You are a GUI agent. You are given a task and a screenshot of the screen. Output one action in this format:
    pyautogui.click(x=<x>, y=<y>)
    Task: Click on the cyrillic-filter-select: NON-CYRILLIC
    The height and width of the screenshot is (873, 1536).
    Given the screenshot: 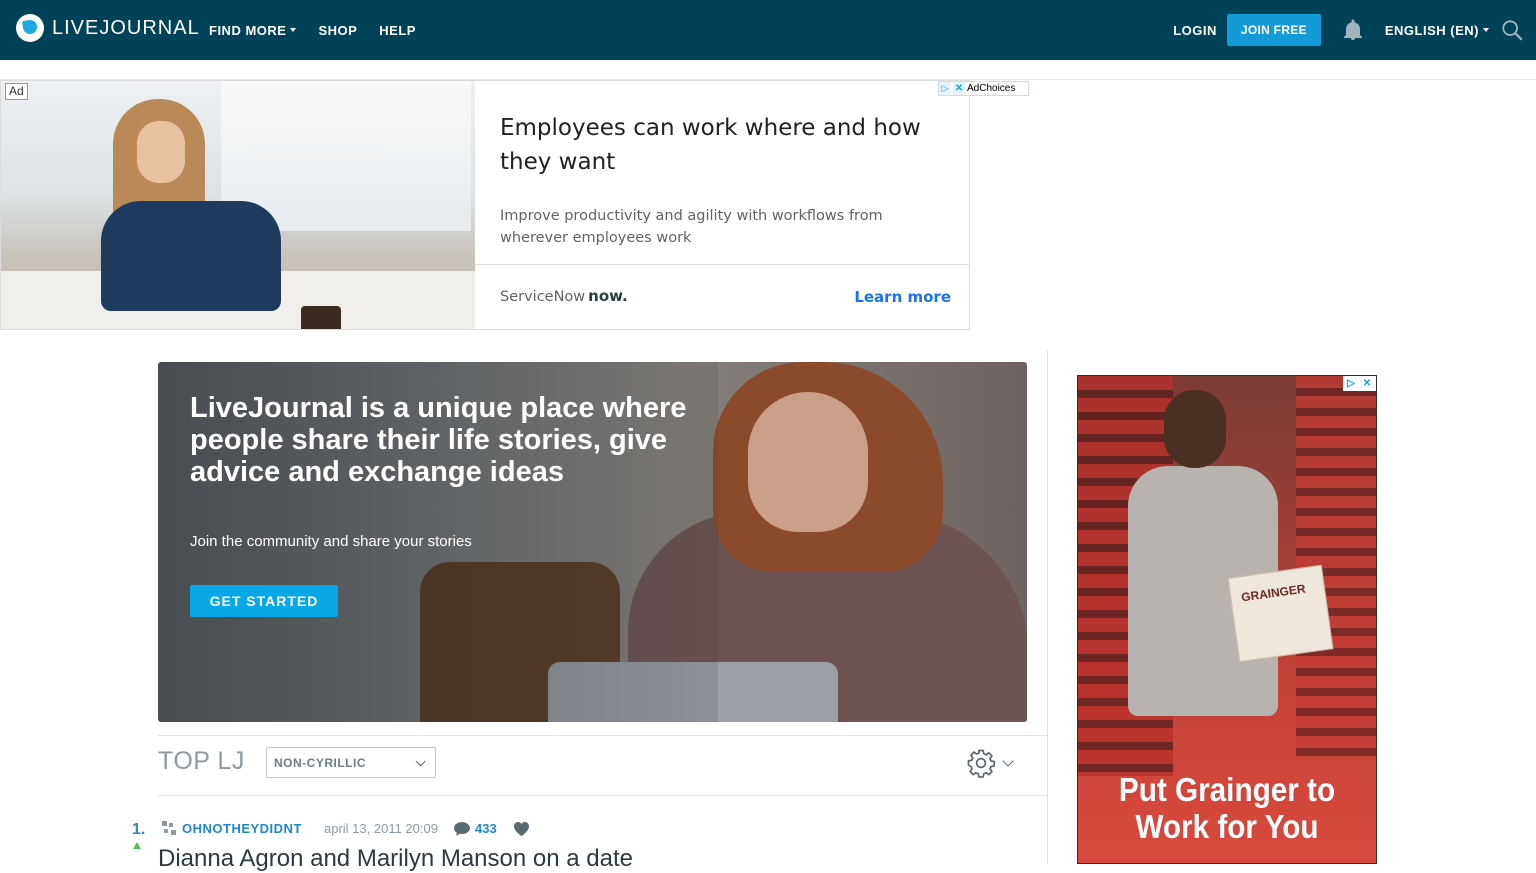 What is the action you would take?
    pyautogui.click(x=351, y=762)
    